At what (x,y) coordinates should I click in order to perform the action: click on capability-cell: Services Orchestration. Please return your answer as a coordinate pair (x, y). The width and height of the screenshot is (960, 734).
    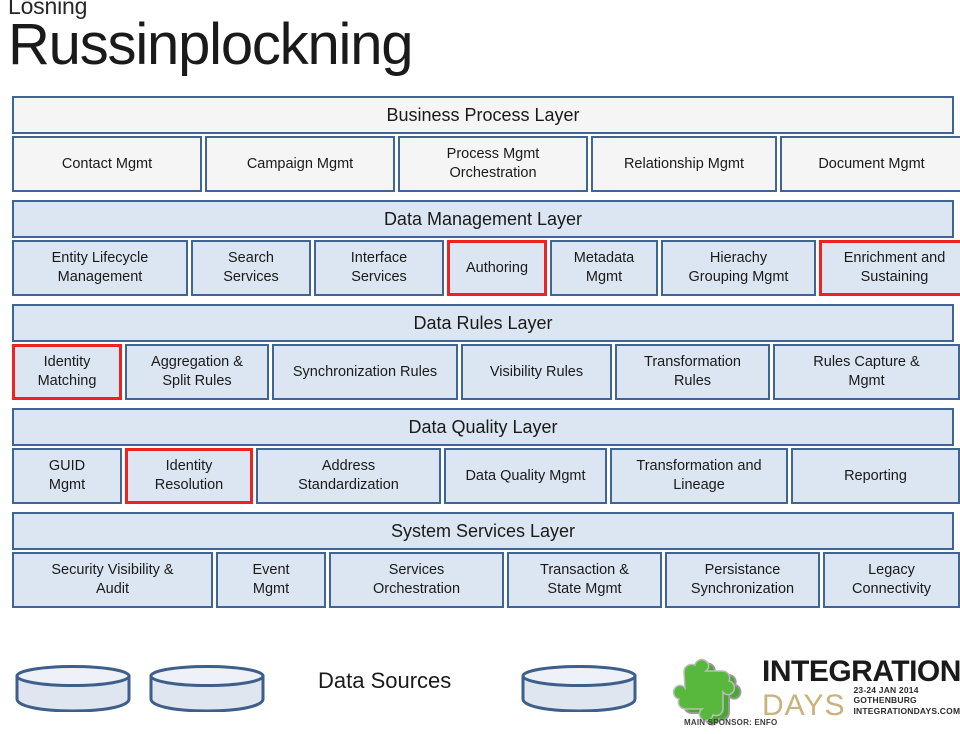
    Looking at the image, I should click on (416, 580).